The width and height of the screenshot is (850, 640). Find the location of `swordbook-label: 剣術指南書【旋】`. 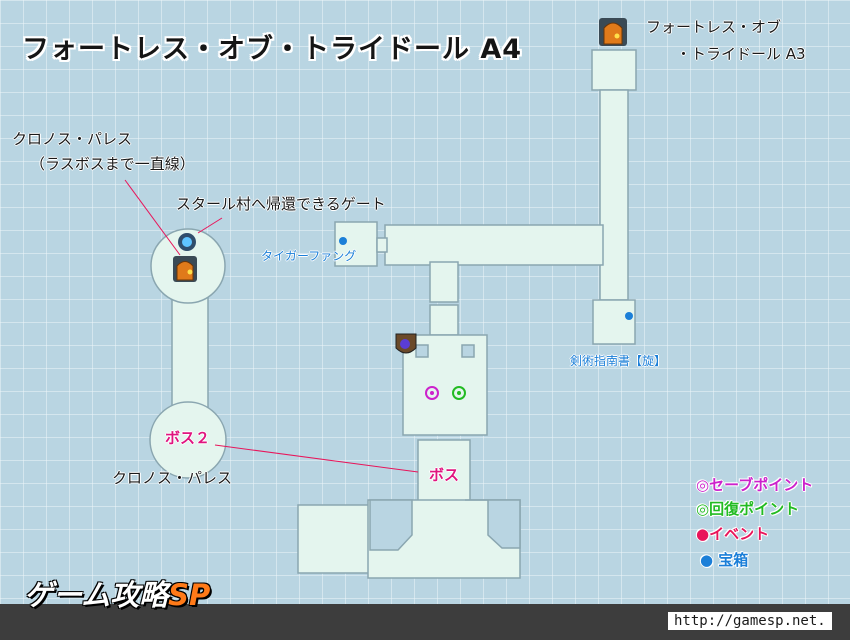

swordbook-label: 剣術指南書【旋】 is located at coordinates (618, 361).